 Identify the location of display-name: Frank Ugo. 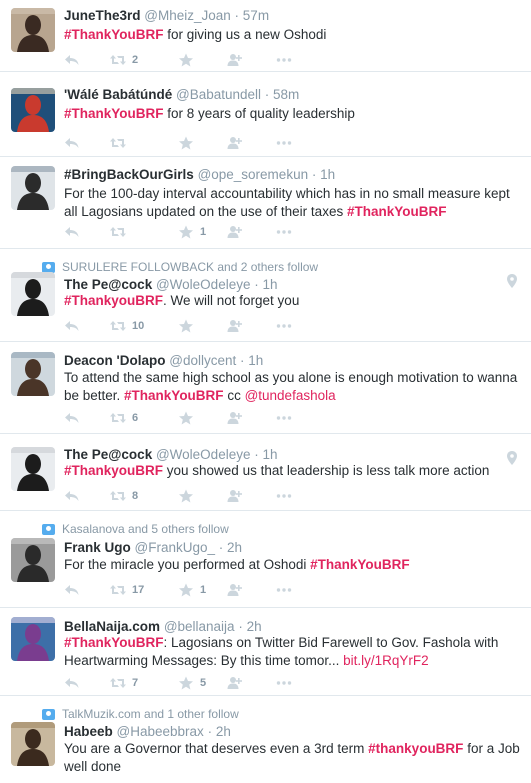
(97, 547).